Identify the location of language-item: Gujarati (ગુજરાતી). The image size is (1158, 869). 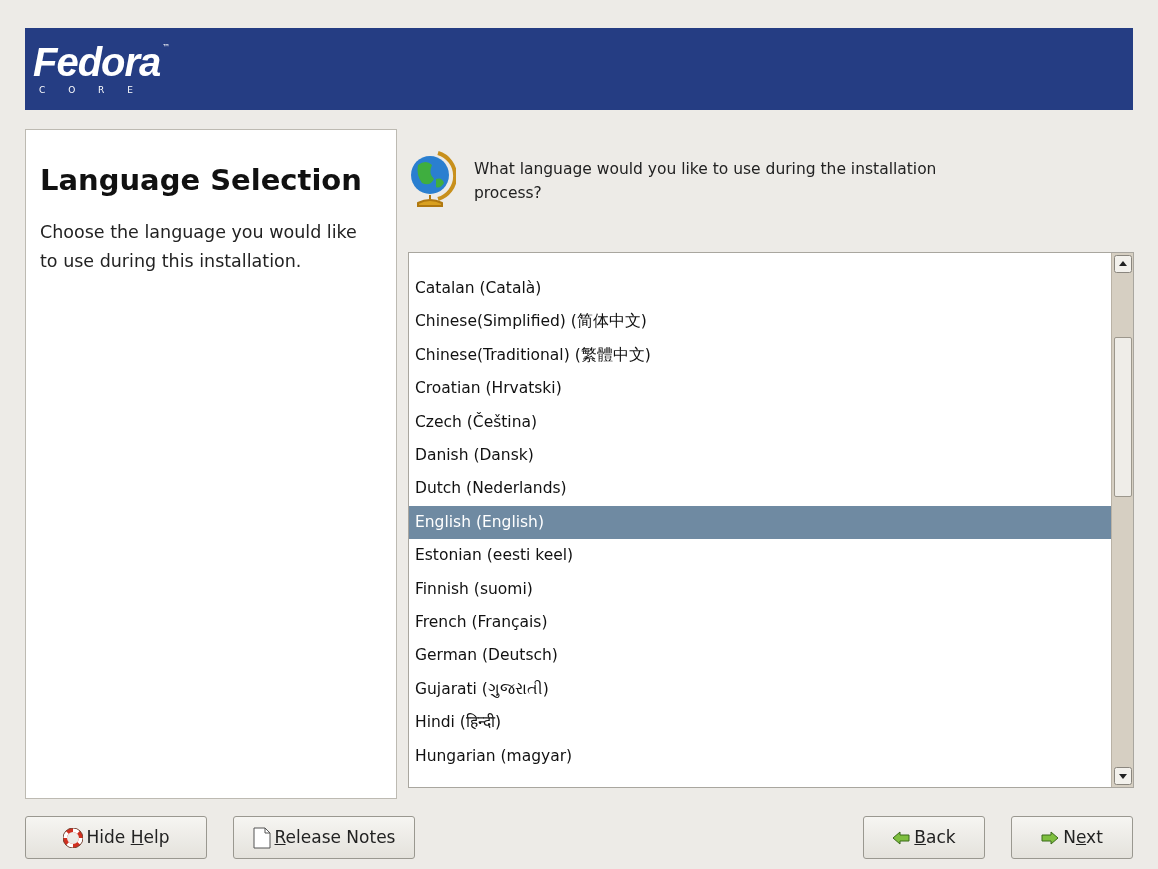
(760, 689).